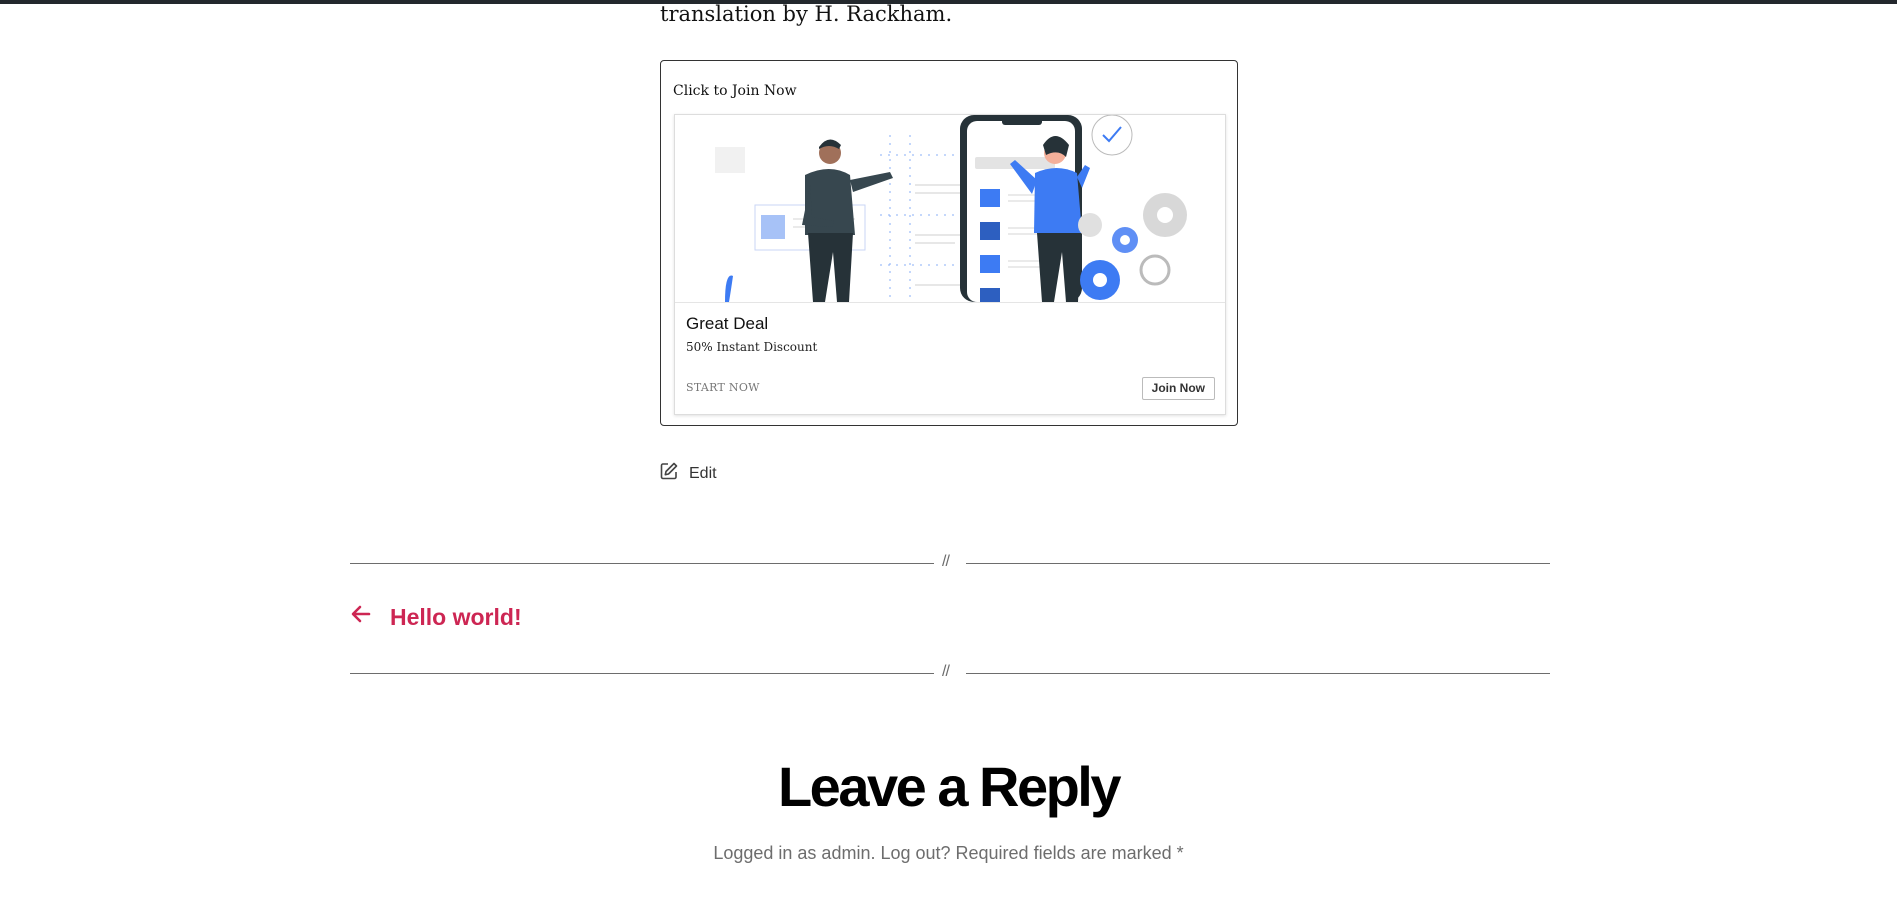  Describe the element at coordinates (727, 323) in the screenshot. I see `ad-title: Great Deal` at that location.